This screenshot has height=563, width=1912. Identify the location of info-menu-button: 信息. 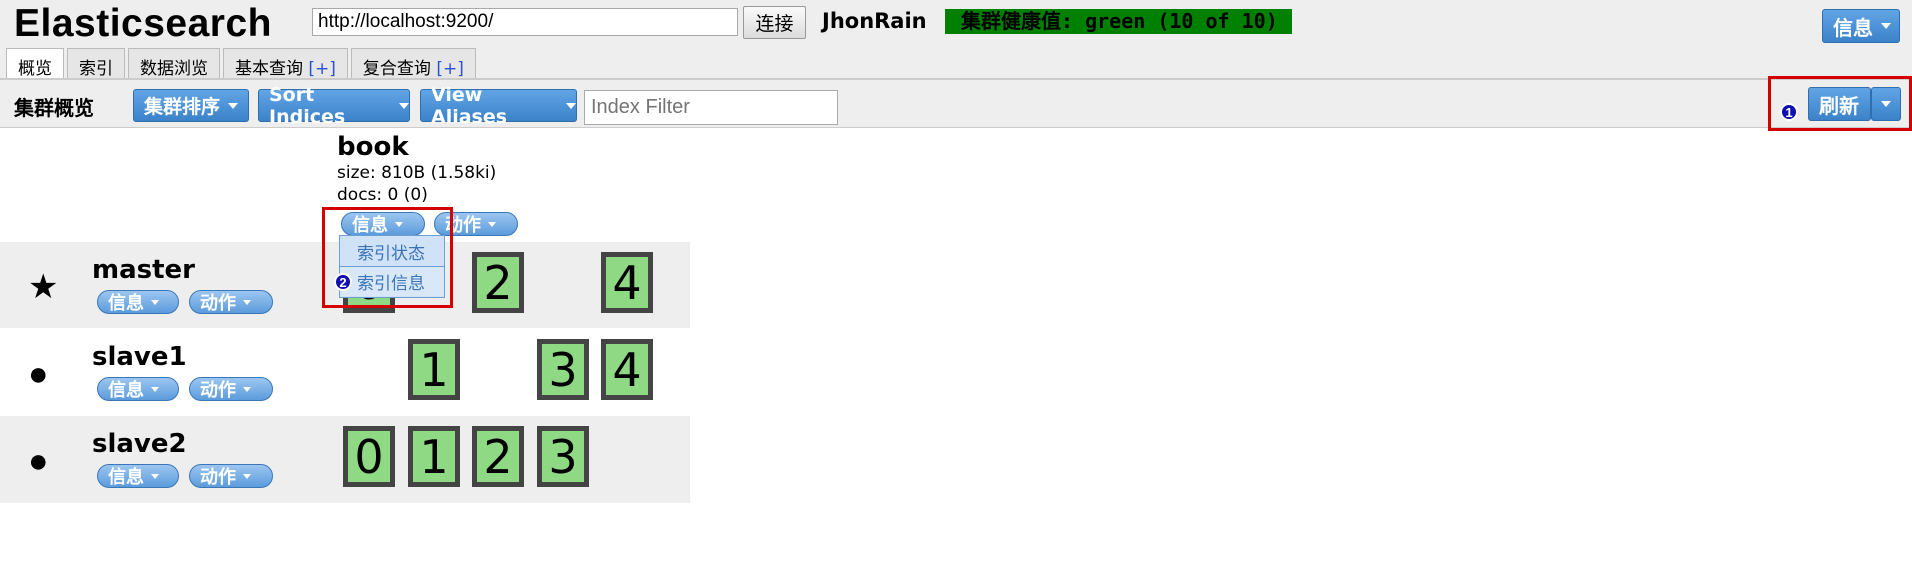
(1861, 26).